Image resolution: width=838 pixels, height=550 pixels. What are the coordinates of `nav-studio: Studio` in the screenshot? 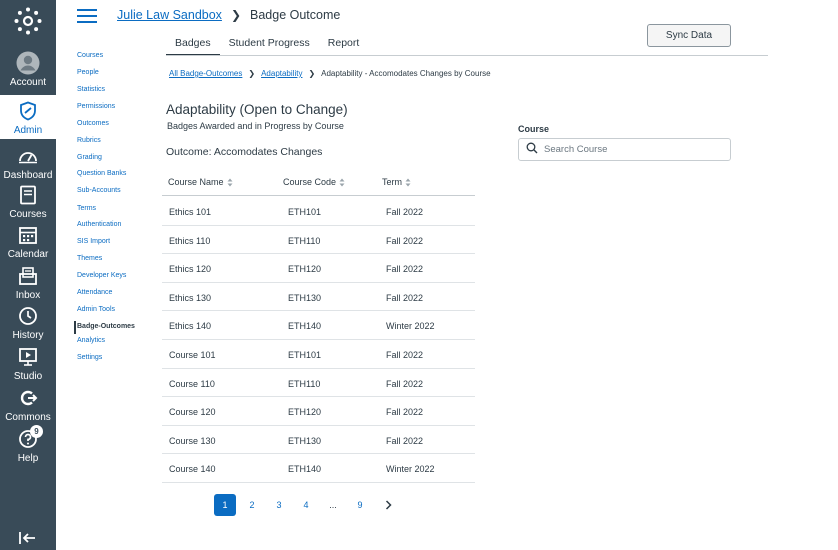 It's located at (28, 363).